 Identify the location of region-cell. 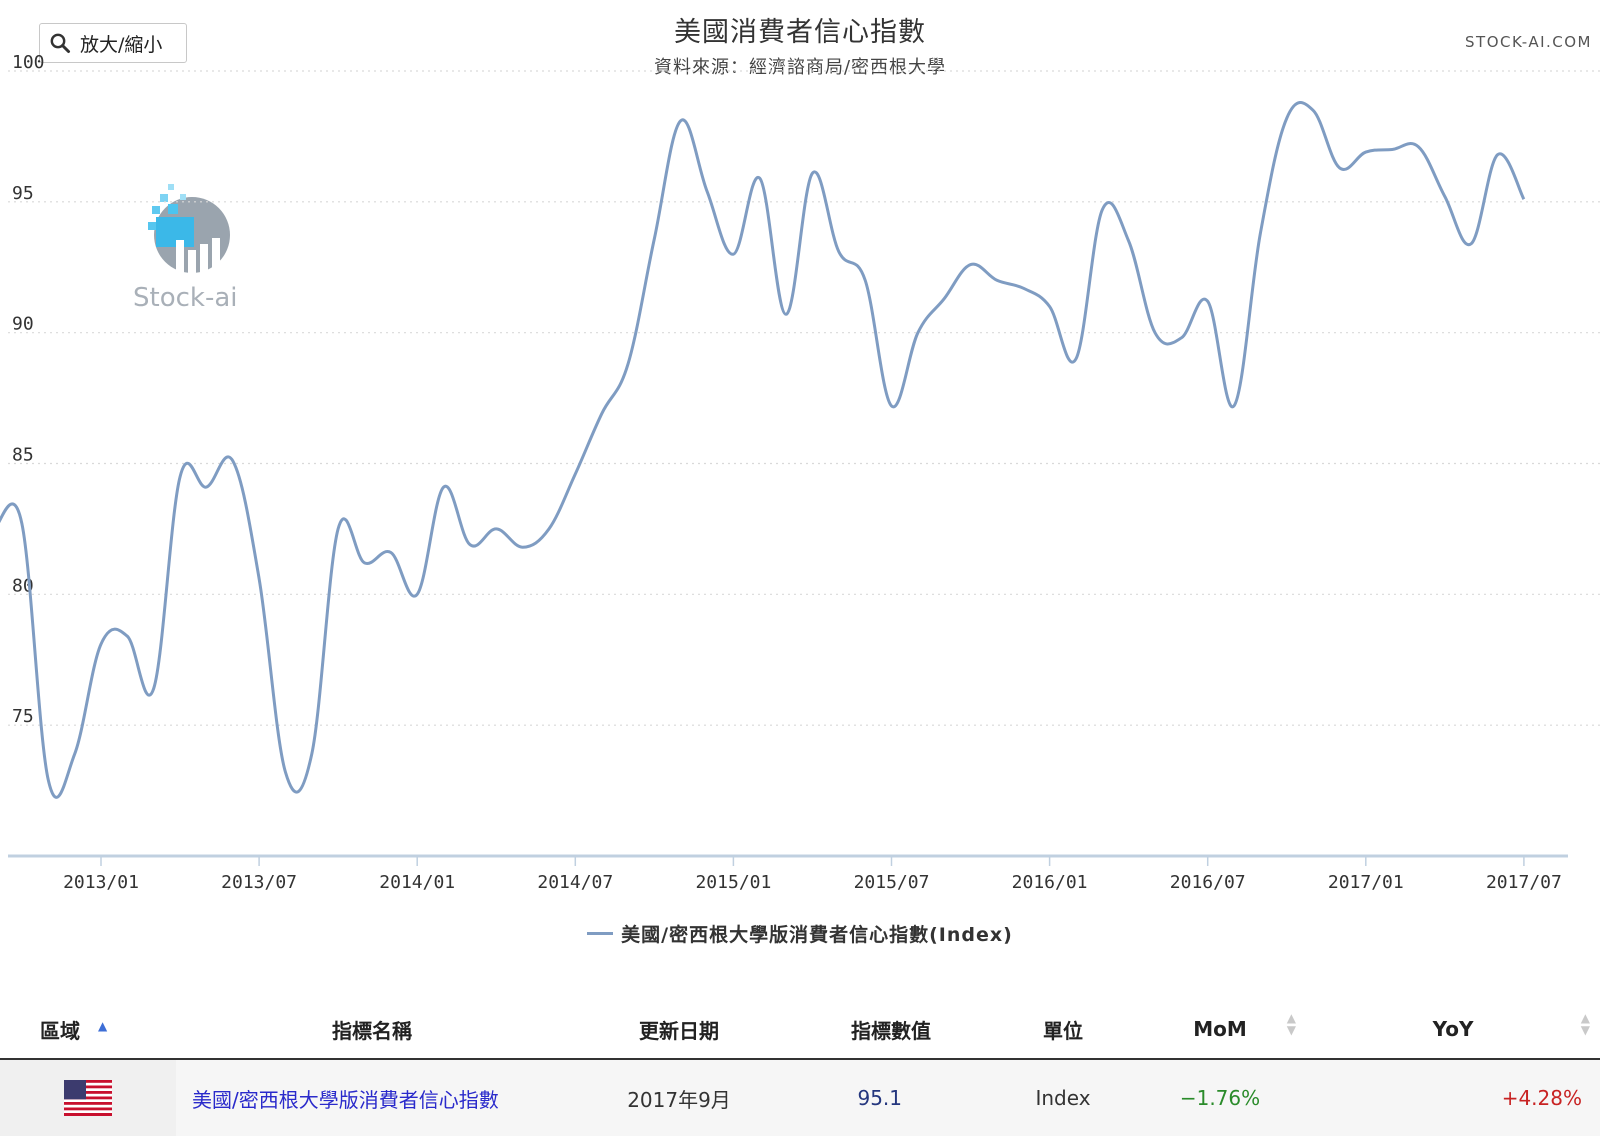
(88, 1097).